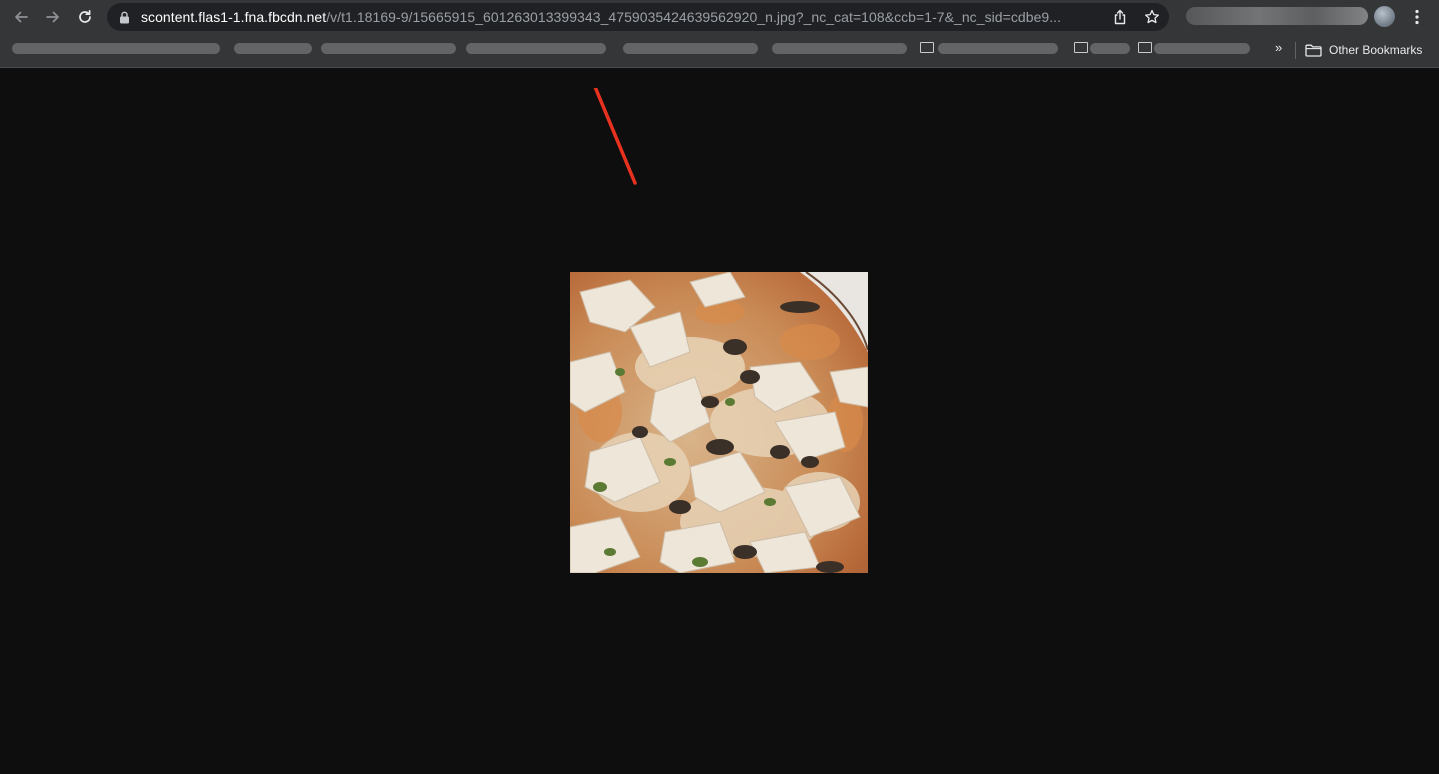 This screenshot has width=1439, height=774. What do you see at coordinates (1376, 50) in the screenshot?
I see `other-bookmarks-label: Other Bookmarks` at bounding box center [1376, 50].